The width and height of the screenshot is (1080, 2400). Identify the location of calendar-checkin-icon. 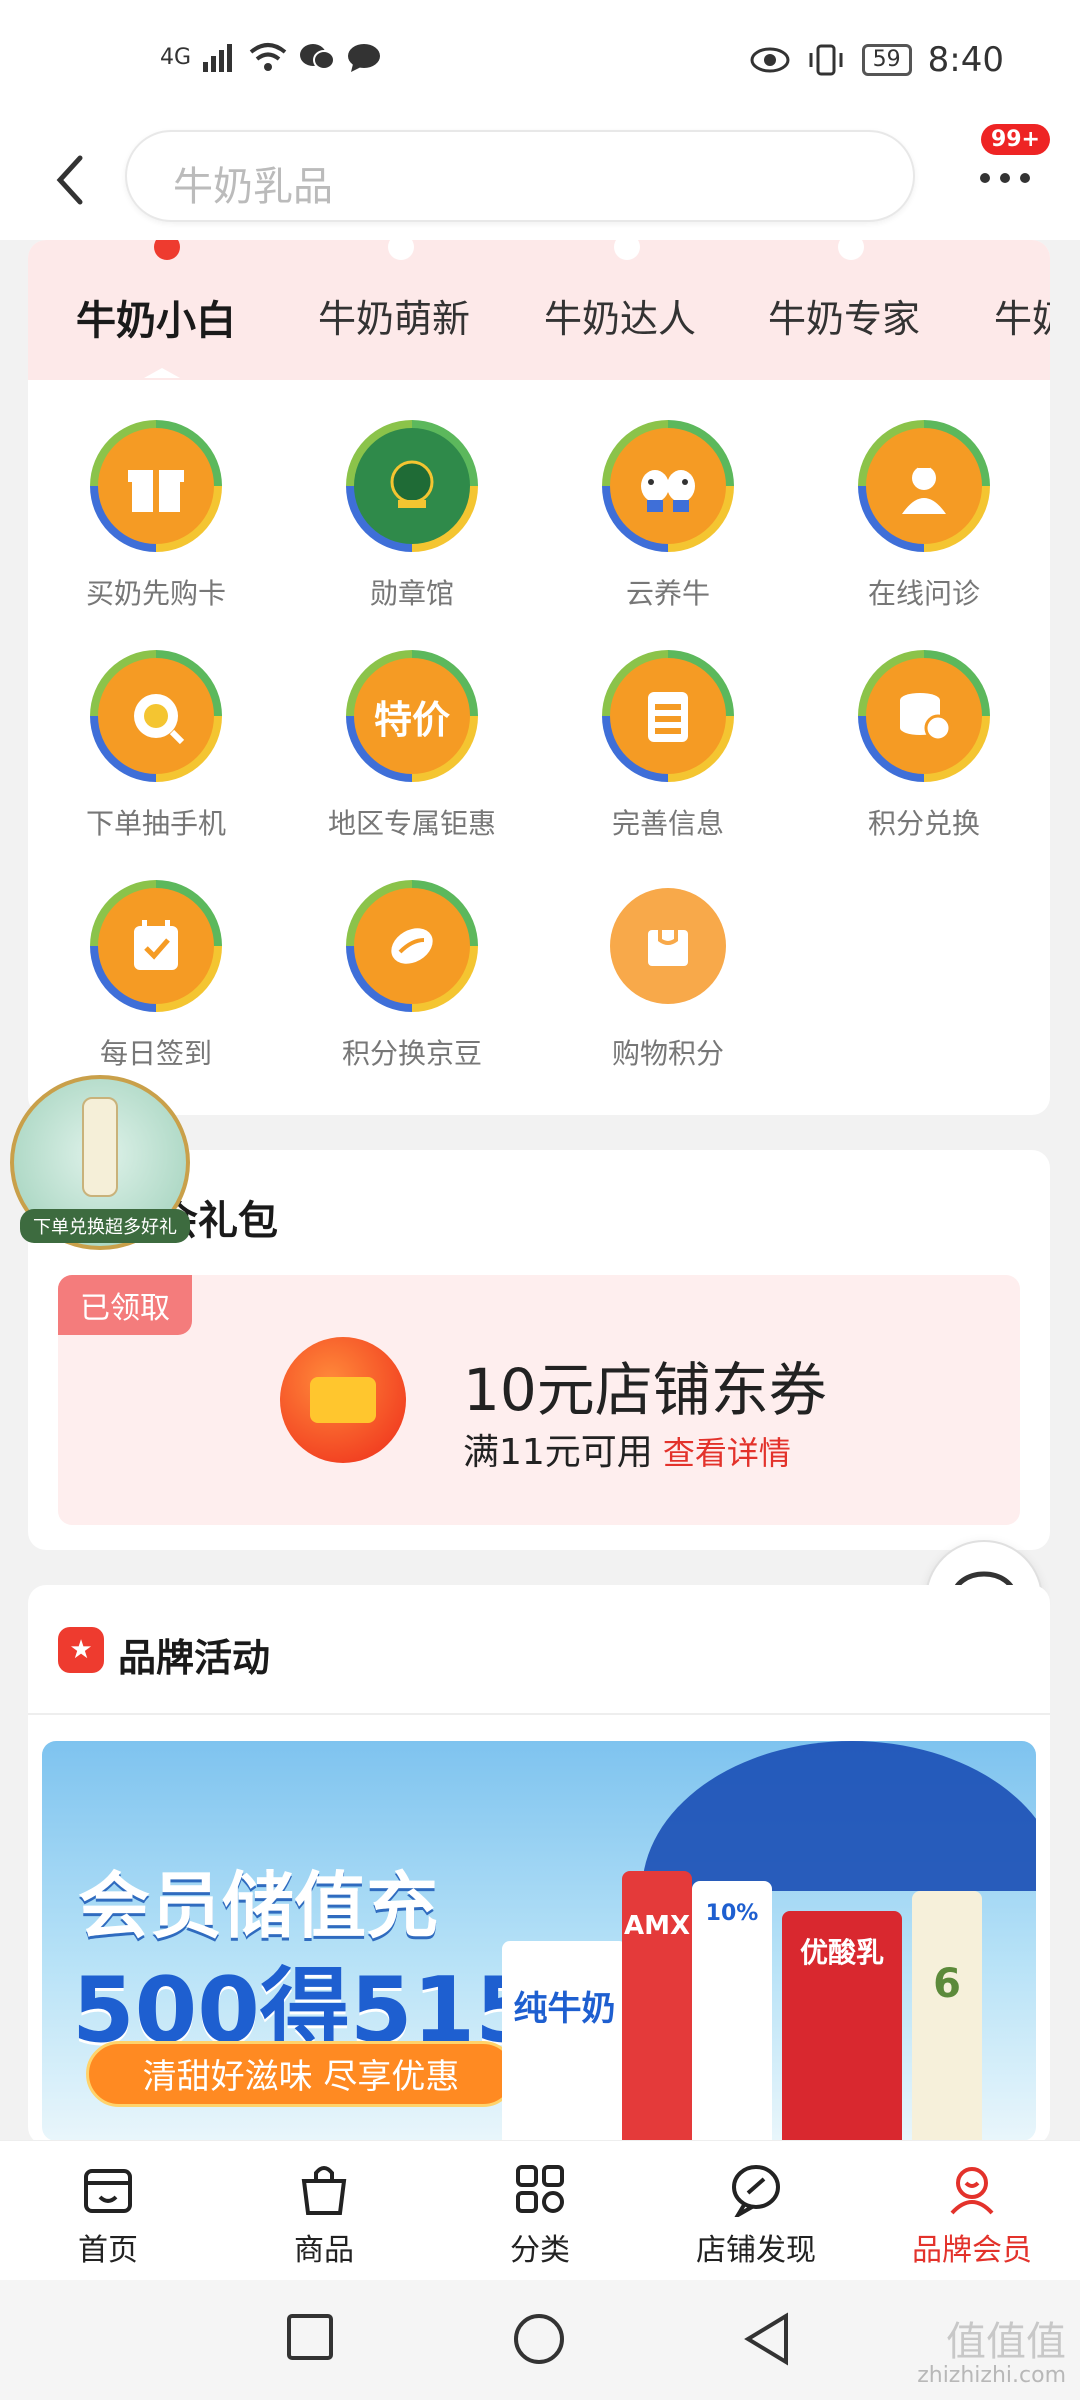
(156, 946).